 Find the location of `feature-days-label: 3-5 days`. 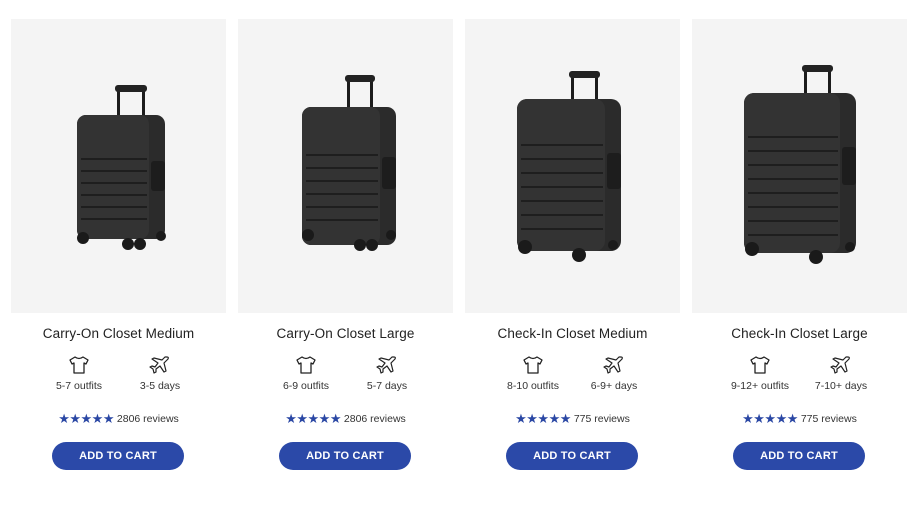

feature-days-label: 3-5 days is located at coordinates (160, 386).